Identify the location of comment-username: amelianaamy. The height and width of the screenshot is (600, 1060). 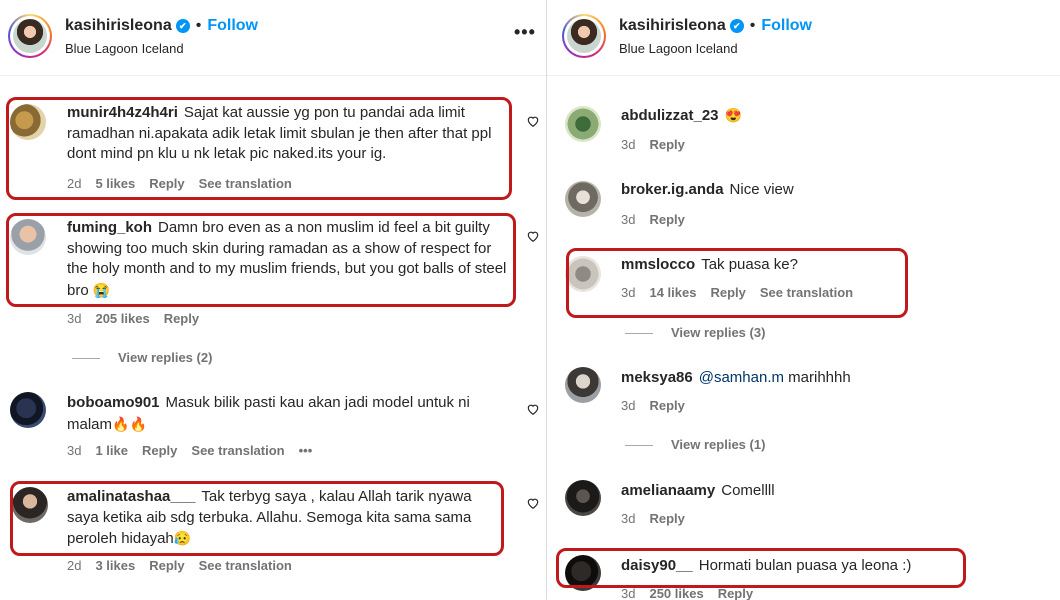
(668, 490).